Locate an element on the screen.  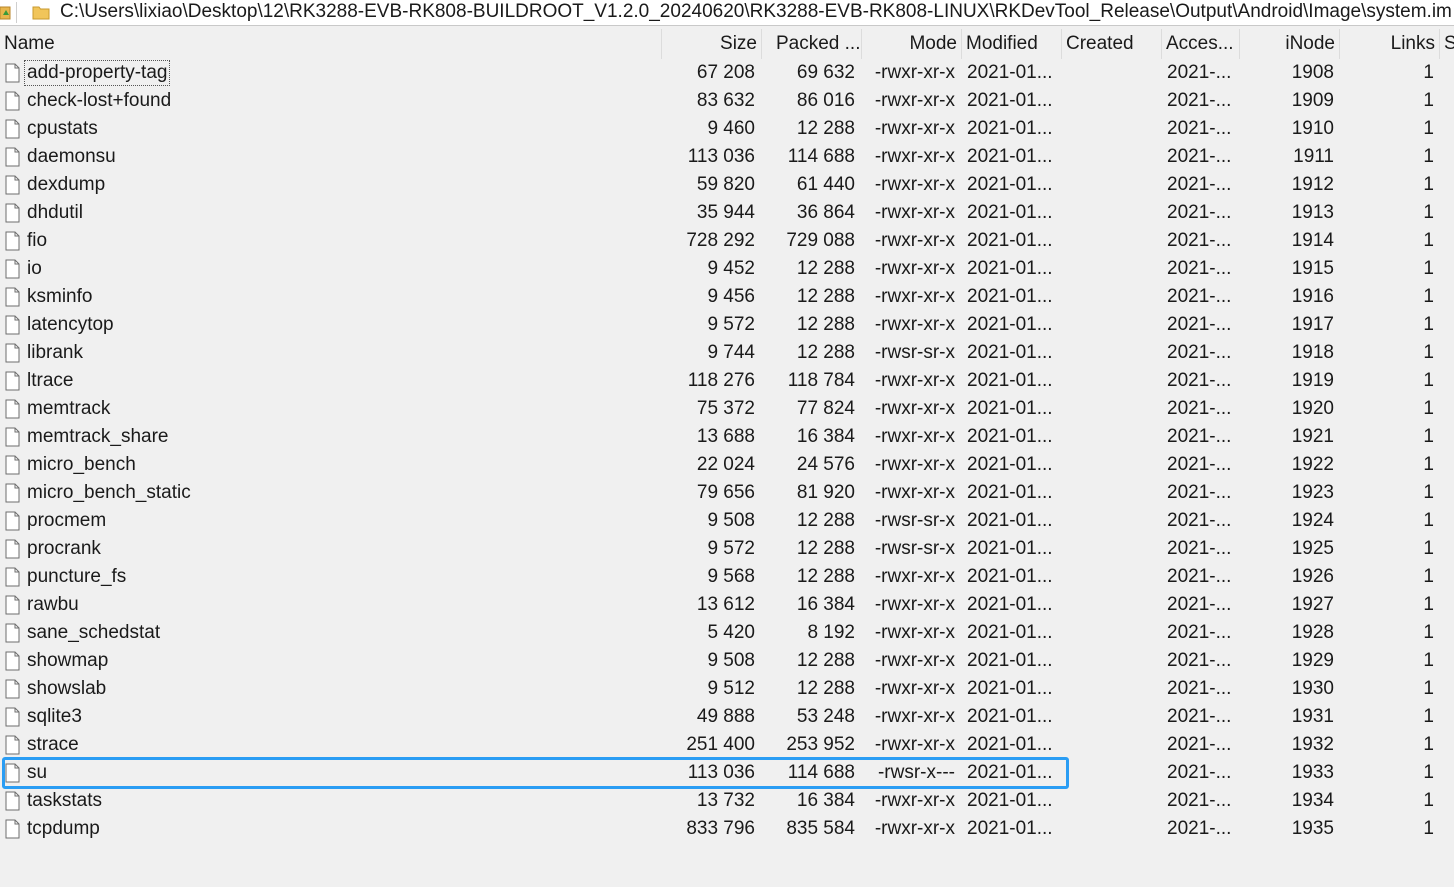
name-cell: io is located at coordinates (331, 269).